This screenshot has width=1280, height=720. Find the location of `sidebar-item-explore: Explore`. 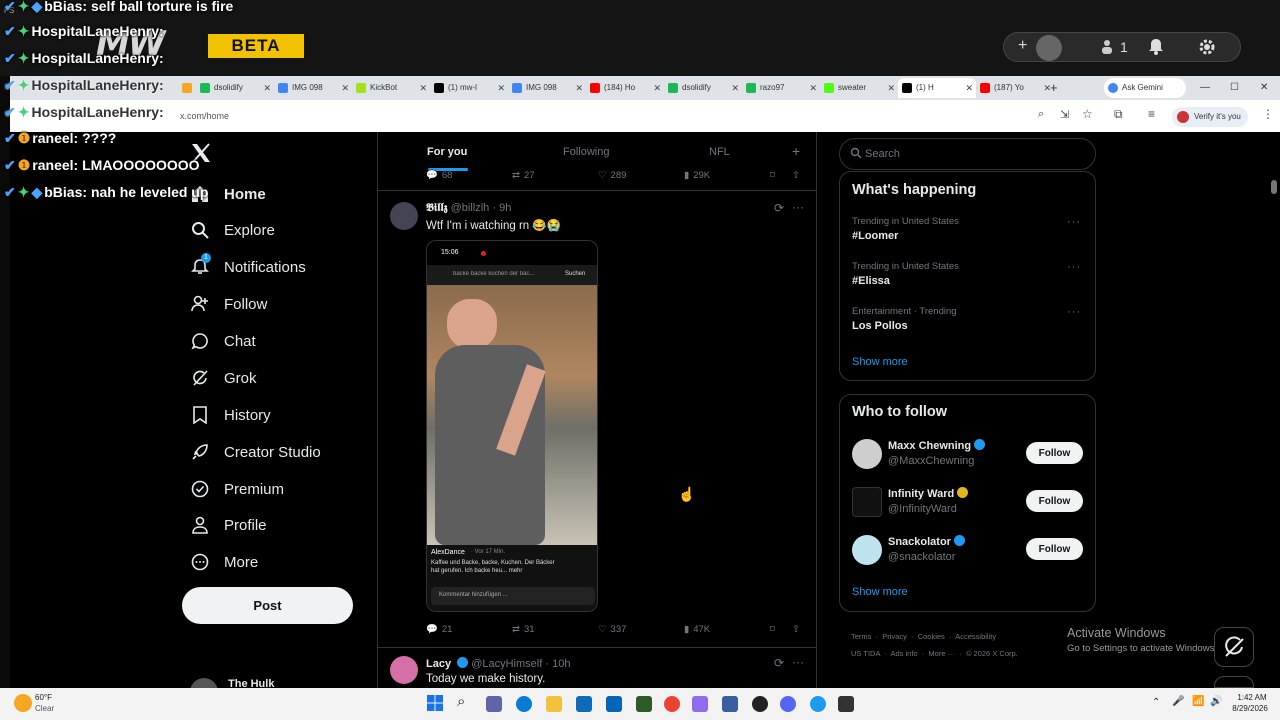

sidebar-item-explore: Explore is located at coordinates (232, 230).